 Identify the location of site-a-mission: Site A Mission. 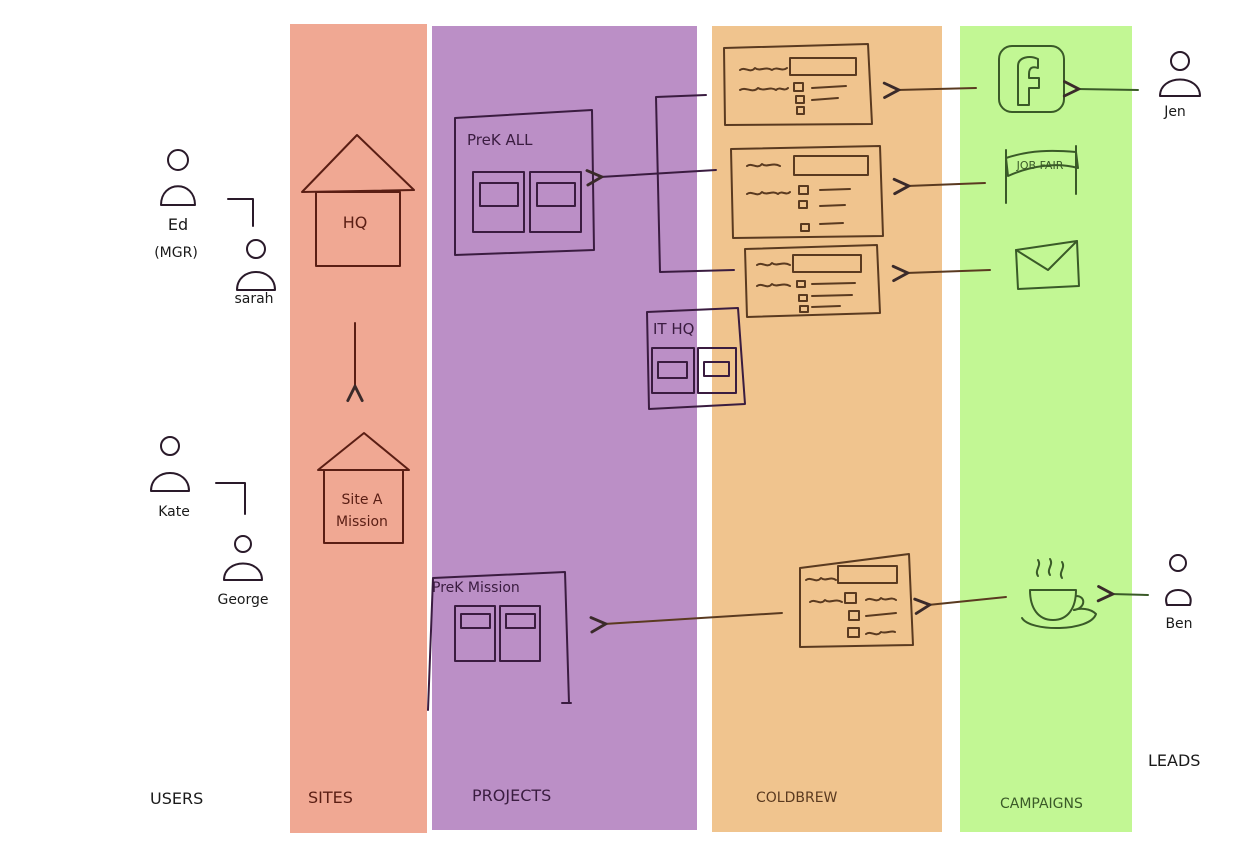
(363, 488).